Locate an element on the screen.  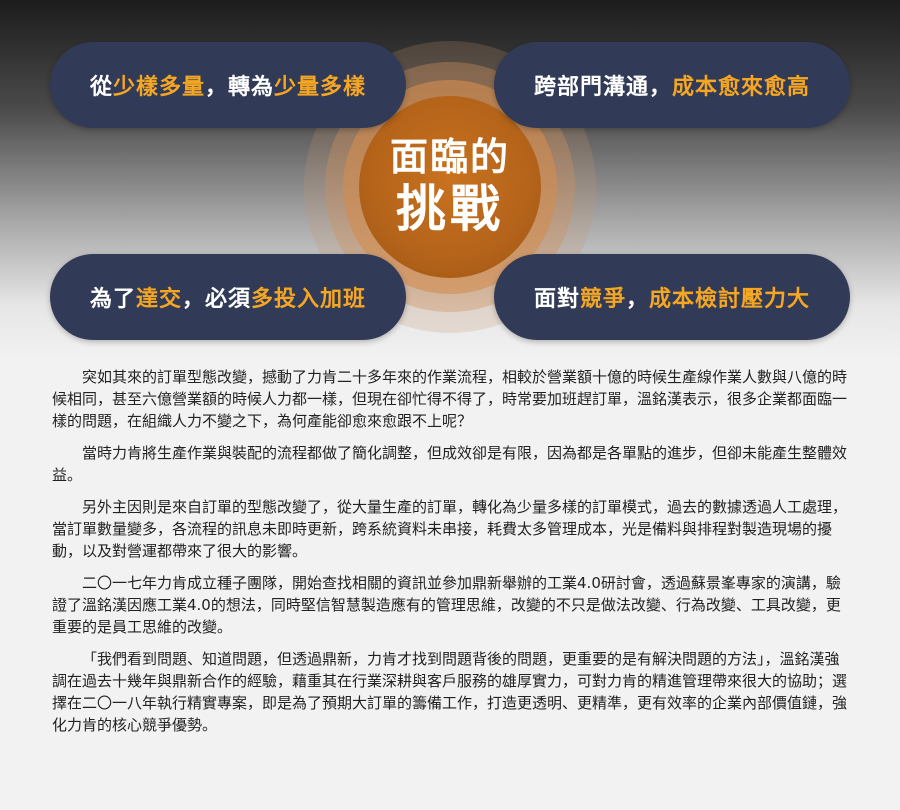
challenge-highlight: 成本檢討壓力大 is located at coordinates (730, 299).